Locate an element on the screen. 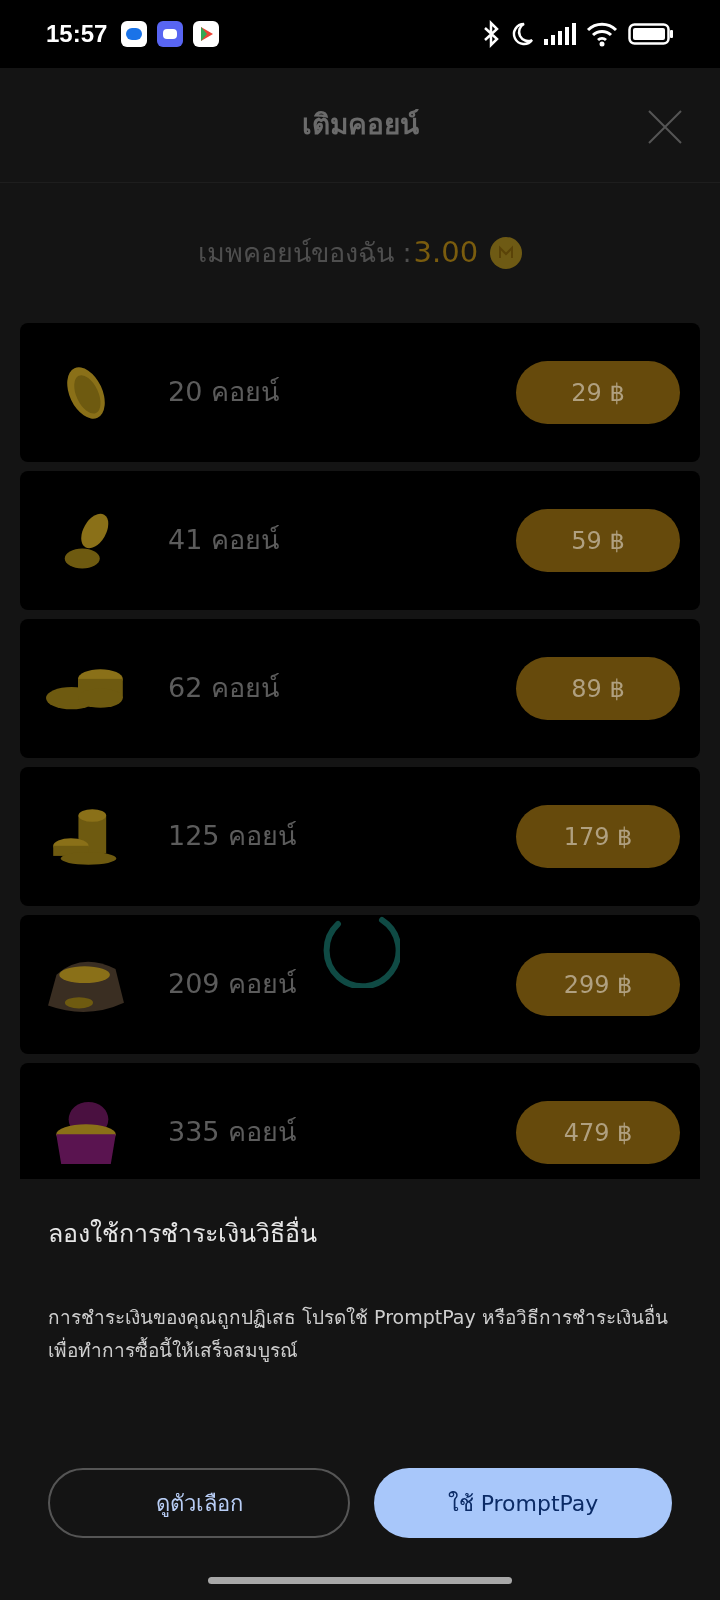 The image size is (720, 1600). moon-icon is located at coordinates (522, 34).